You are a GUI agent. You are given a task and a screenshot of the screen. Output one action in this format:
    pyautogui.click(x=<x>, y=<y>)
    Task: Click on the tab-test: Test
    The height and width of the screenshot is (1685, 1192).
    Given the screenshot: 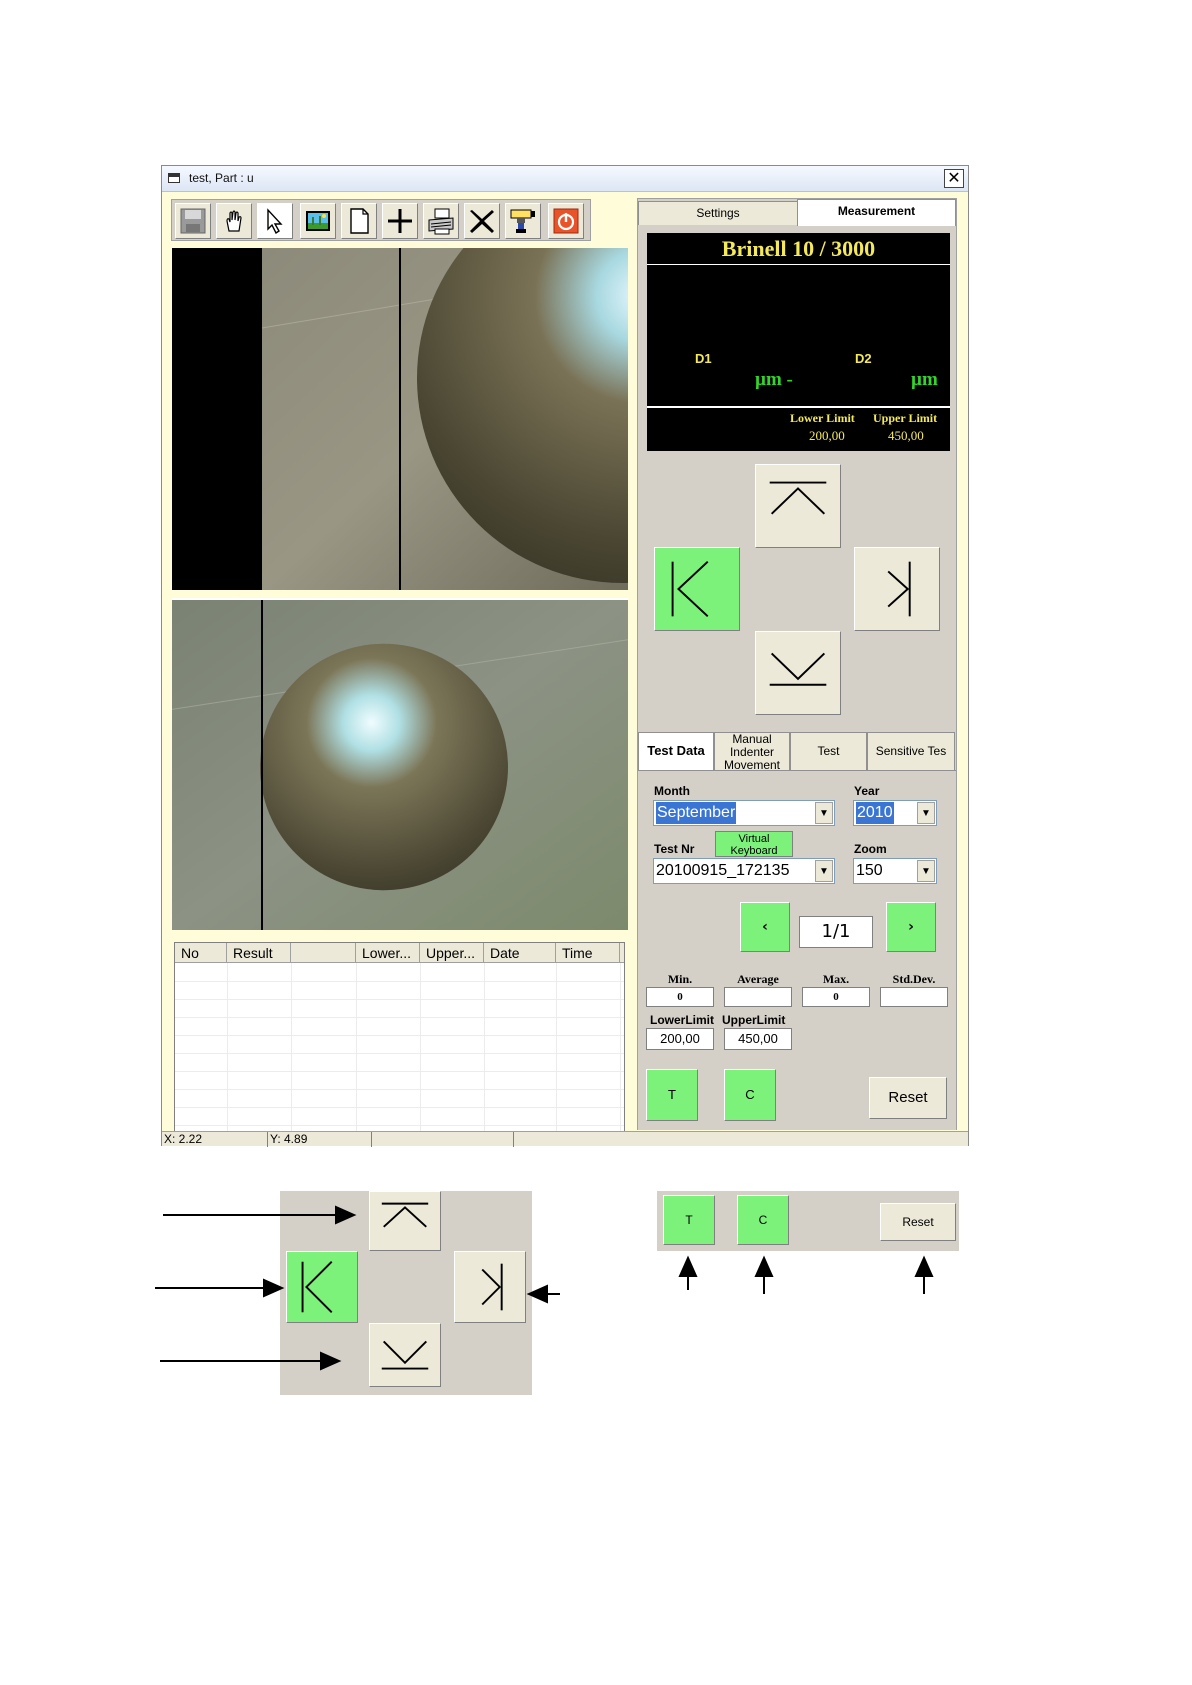 What is the action you would take?
    pyautogui.click(x=828, y=751)
    